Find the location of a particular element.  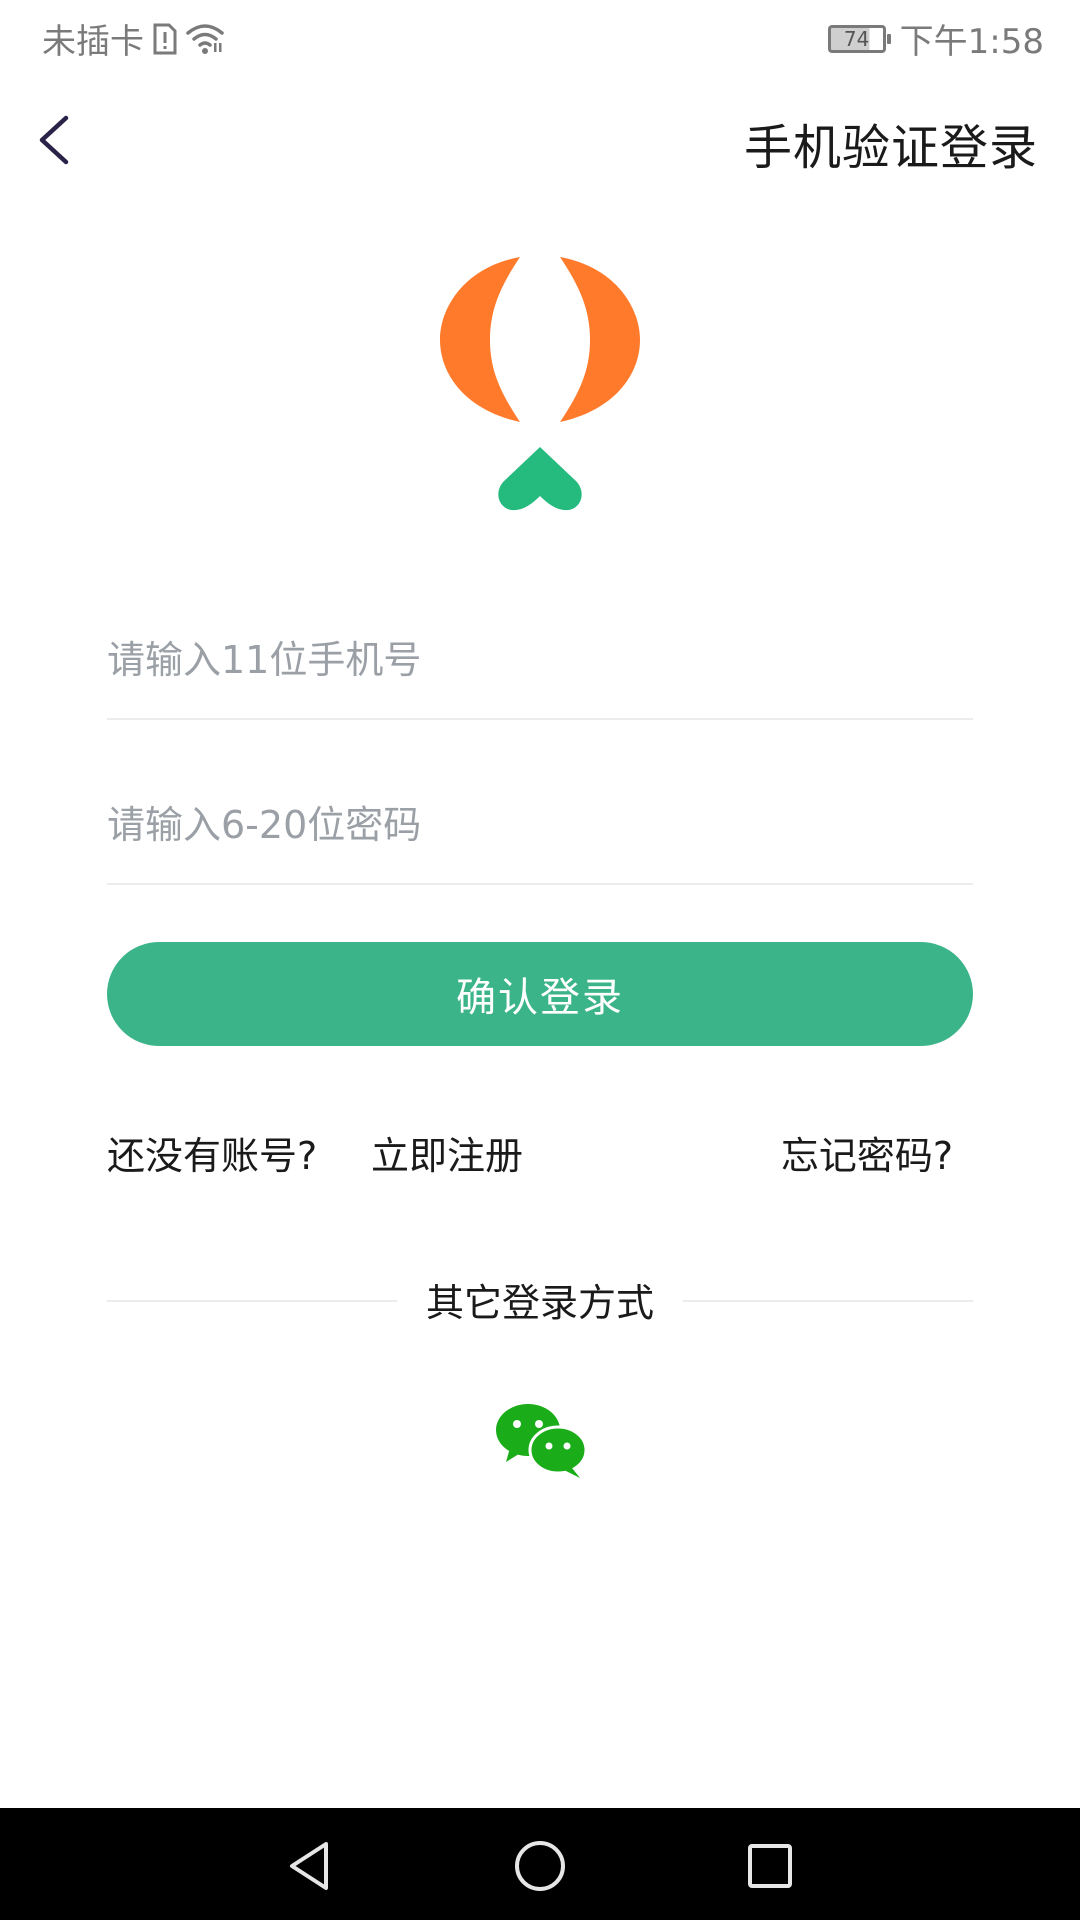

phone-input is located at coordinates (540, 660).